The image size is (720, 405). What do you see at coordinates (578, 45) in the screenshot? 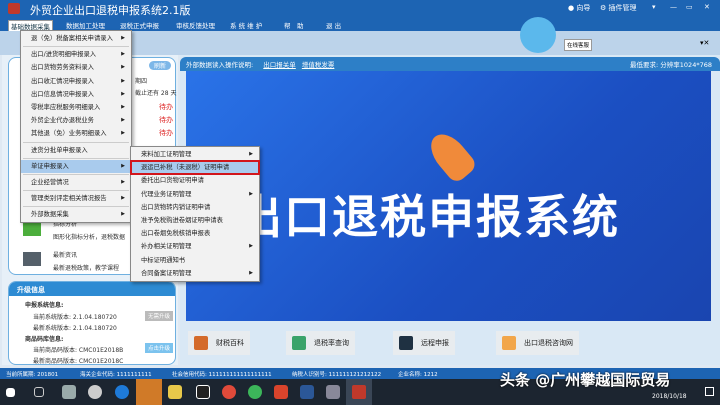
I see `online-service-button: 在线客服` at bounding box center [578, 45].